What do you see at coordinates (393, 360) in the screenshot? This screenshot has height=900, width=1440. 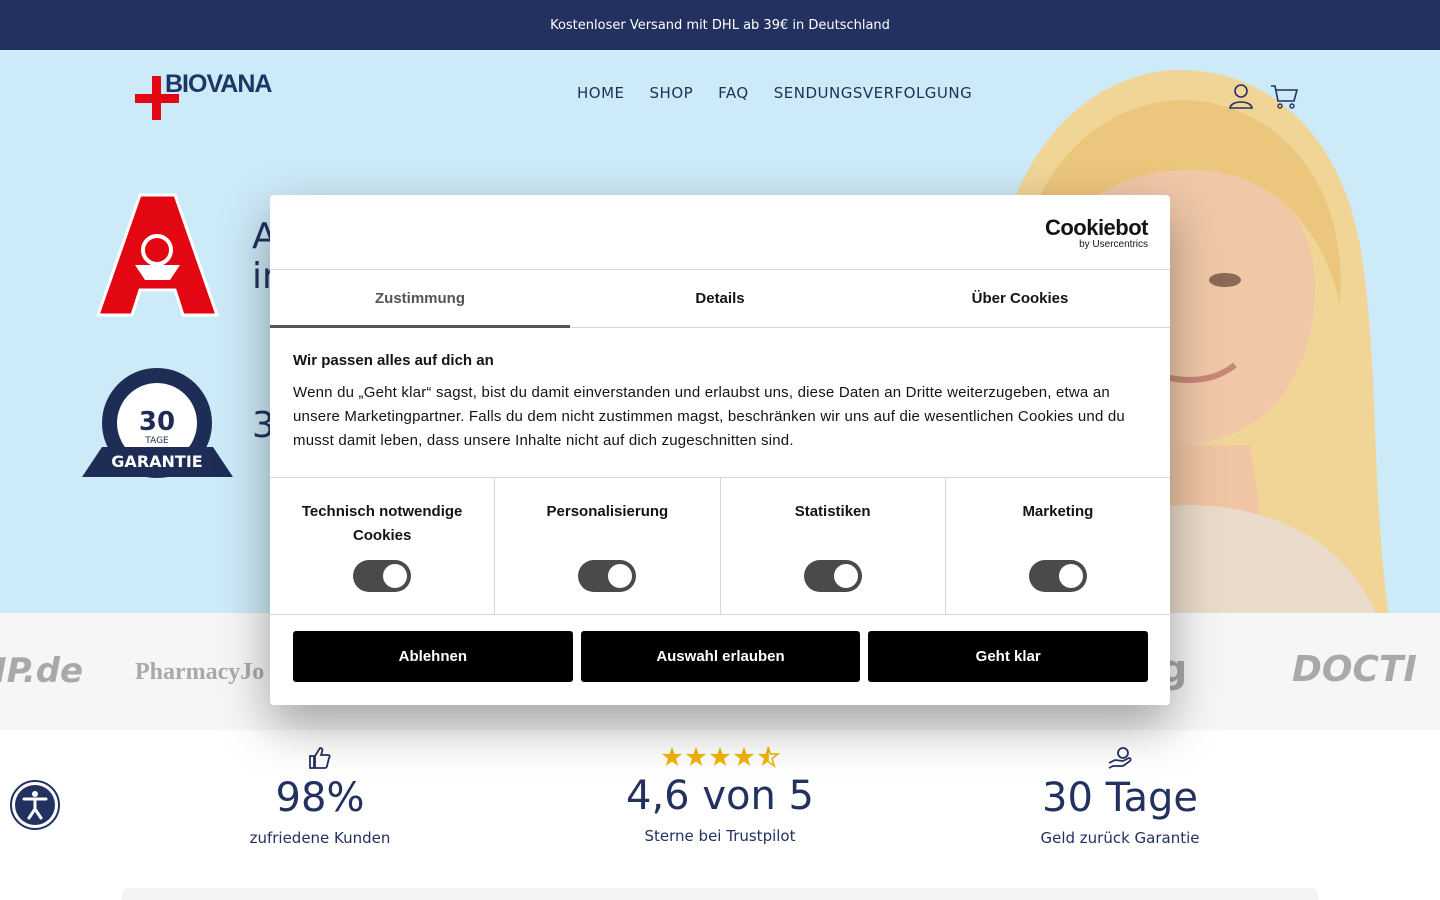 I see `cookie-heading: Wir passen alles auf dich an` at bounding box center [393, 360].